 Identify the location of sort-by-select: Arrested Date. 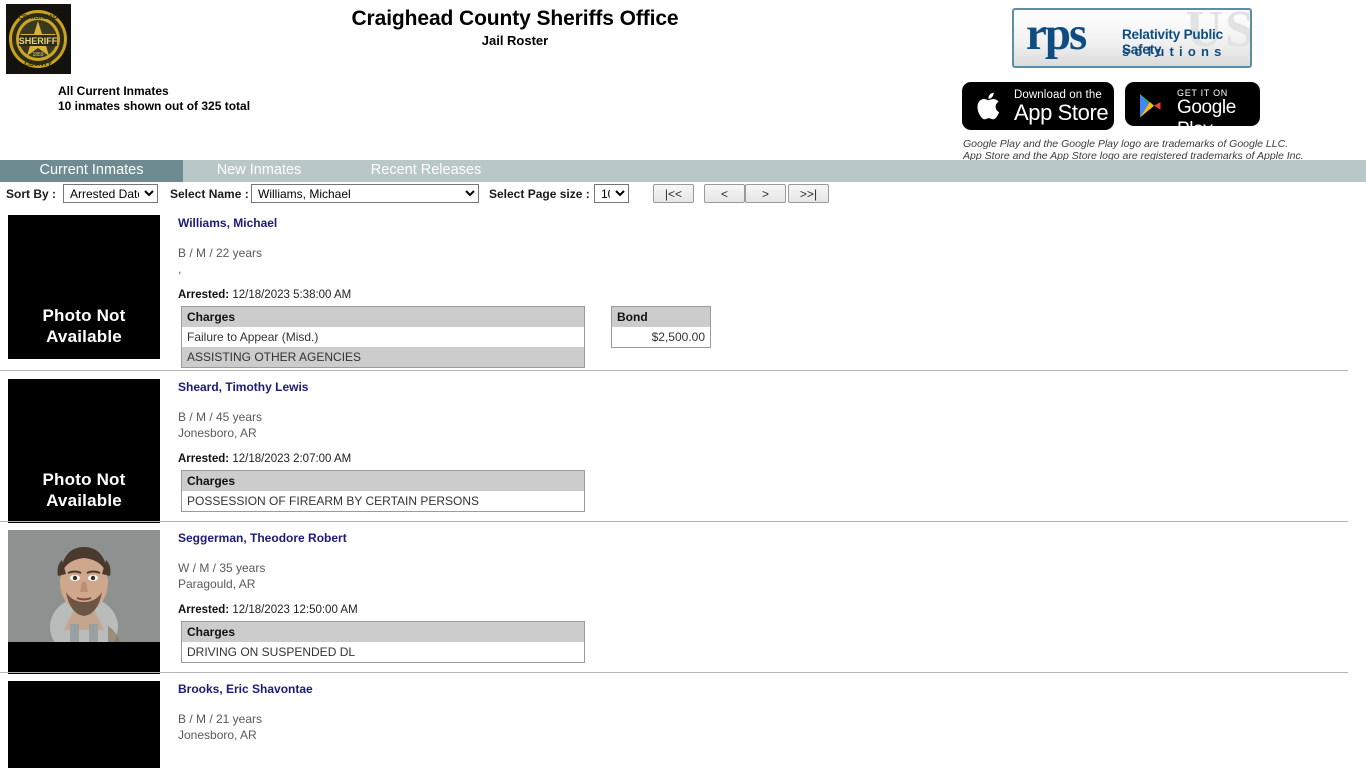
(110, 193).